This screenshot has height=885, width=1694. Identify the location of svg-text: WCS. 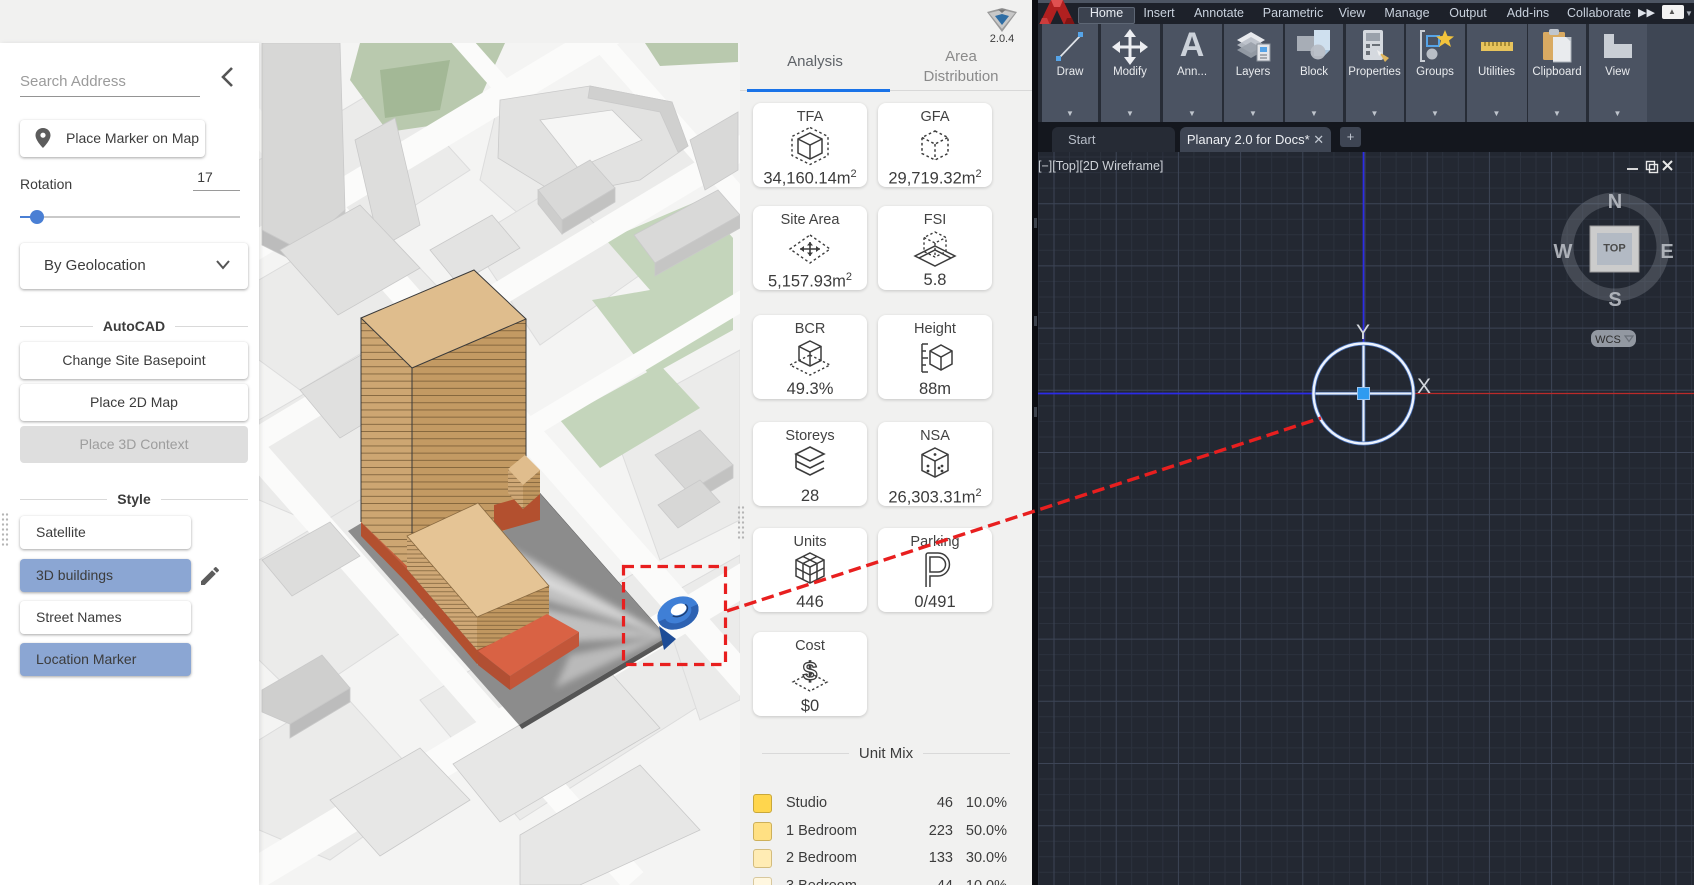
(1608, 340).